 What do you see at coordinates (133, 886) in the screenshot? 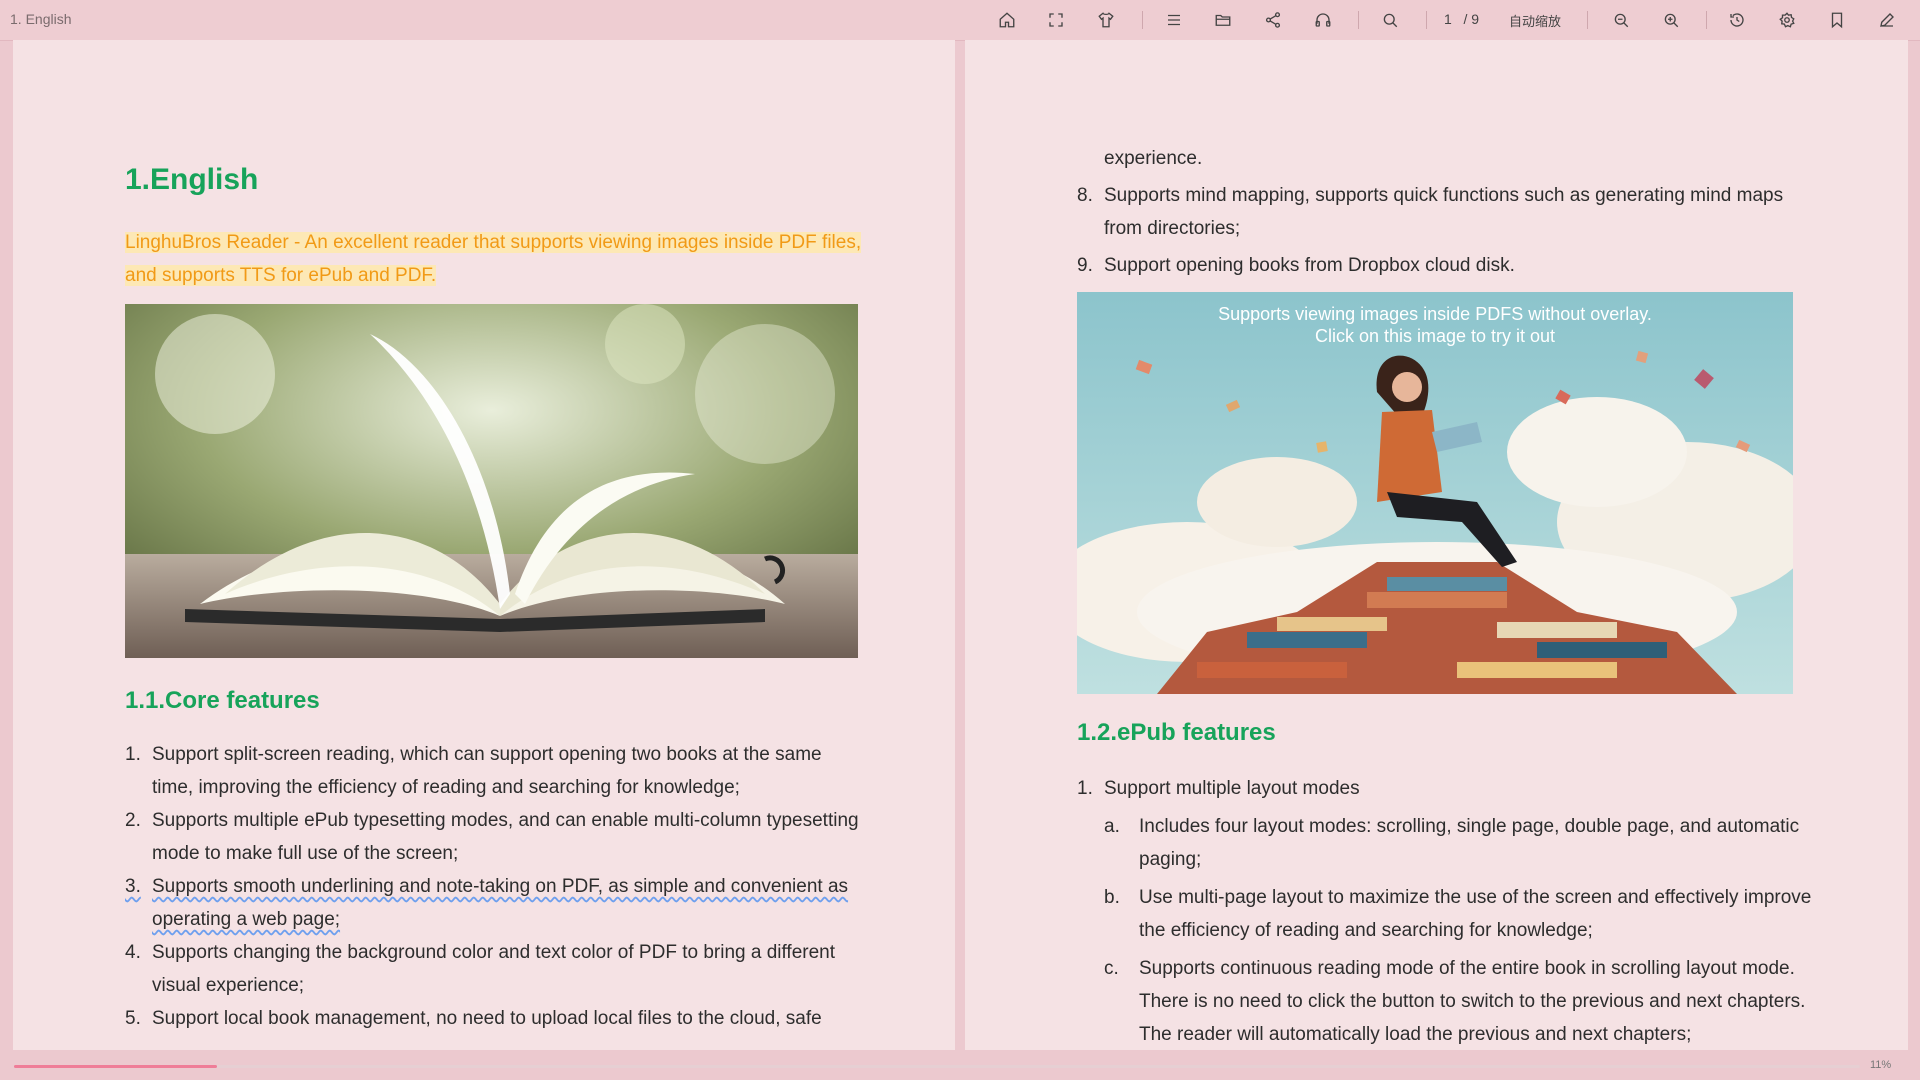
I see `list-number: 3.` at bounding box center [133, 886].